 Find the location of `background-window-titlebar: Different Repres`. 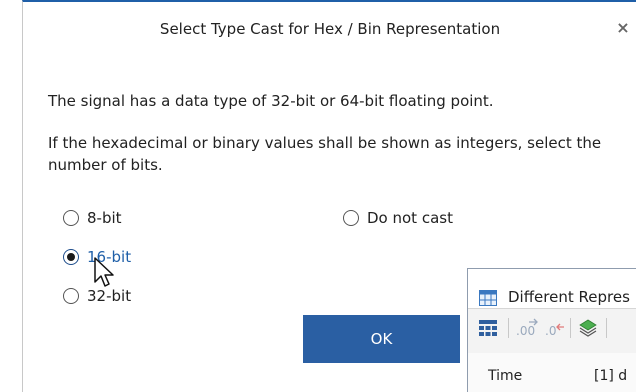

background-window-titlebar: Different Repres is located at coordinates (552, 289).